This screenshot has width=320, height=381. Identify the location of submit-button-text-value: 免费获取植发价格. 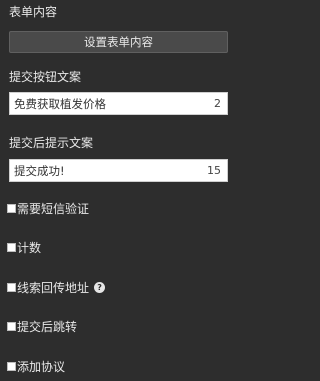
(60, 103).